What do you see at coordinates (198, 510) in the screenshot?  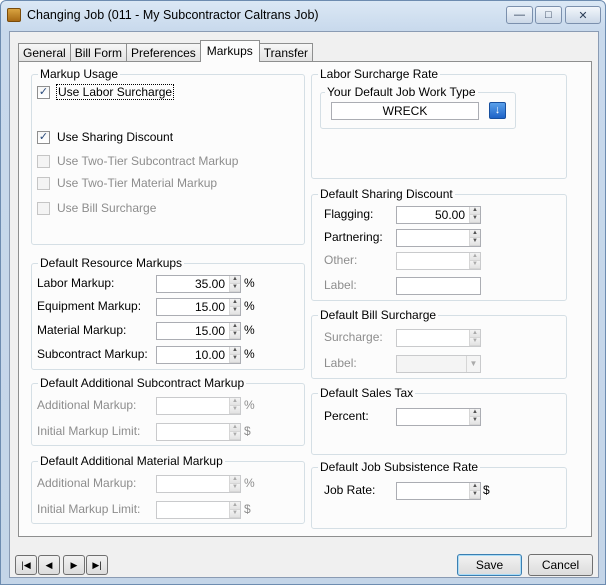 I see `material-markup-limit-input: ▲ ▼` at bounding box center [198, 510].